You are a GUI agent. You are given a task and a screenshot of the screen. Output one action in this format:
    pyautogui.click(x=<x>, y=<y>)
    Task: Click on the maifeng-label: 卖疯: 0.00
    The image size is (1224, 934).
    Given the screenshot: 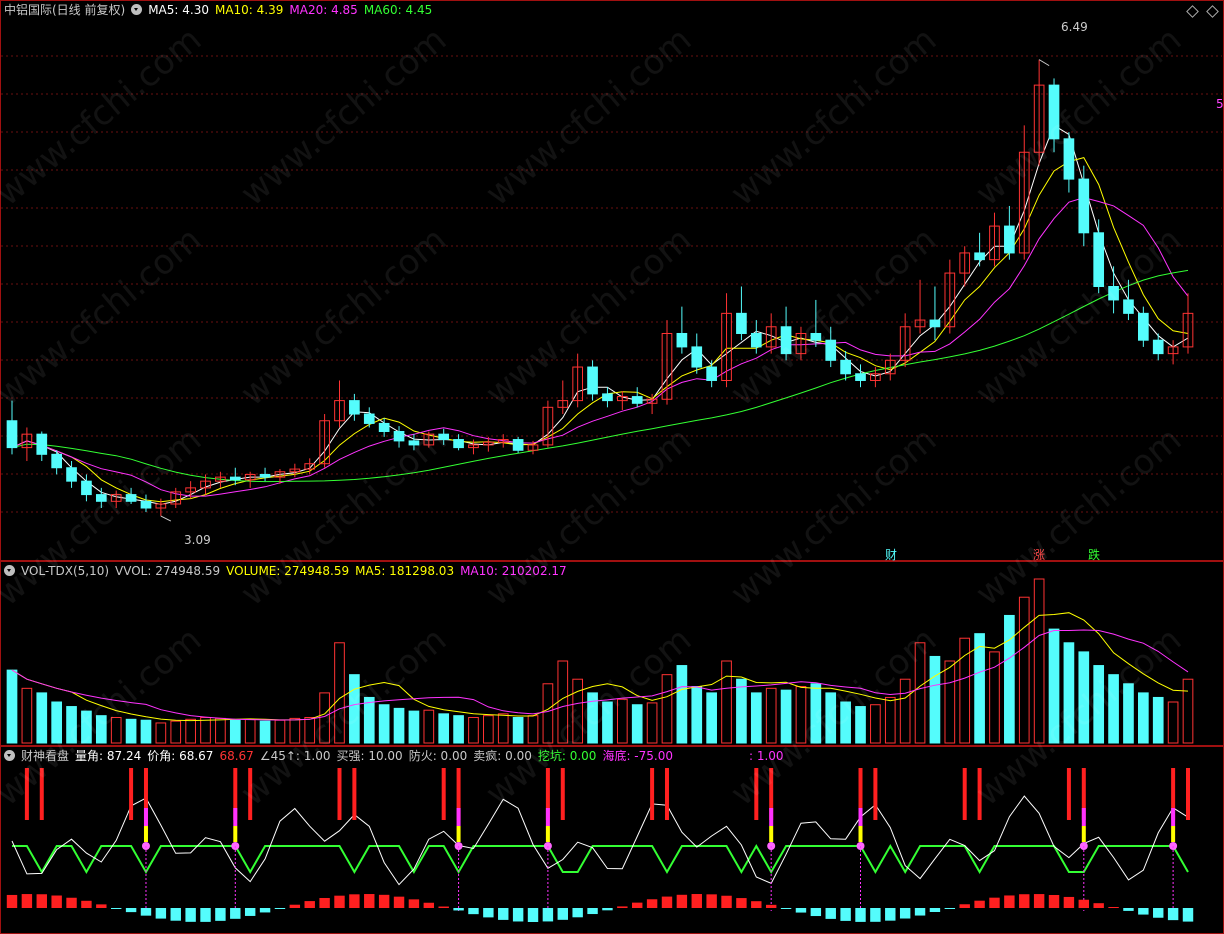 What is the action you would take?
    pyautogui.click(x=502, y=756)
    